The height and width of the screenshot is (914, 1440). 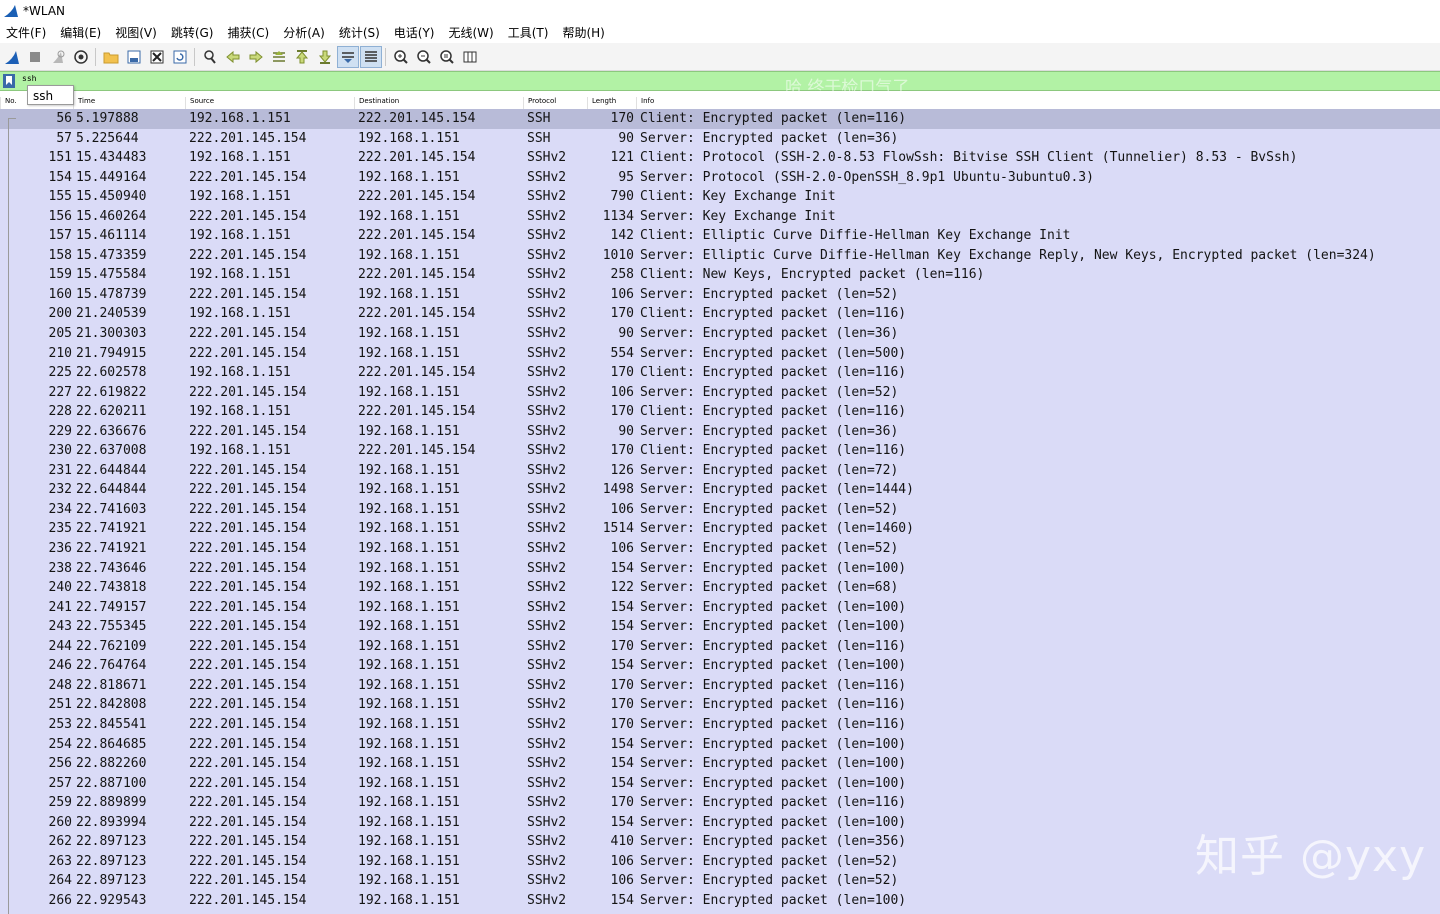 I want to click on menu-statistics: 统计(S), so click(x=360, y=32).